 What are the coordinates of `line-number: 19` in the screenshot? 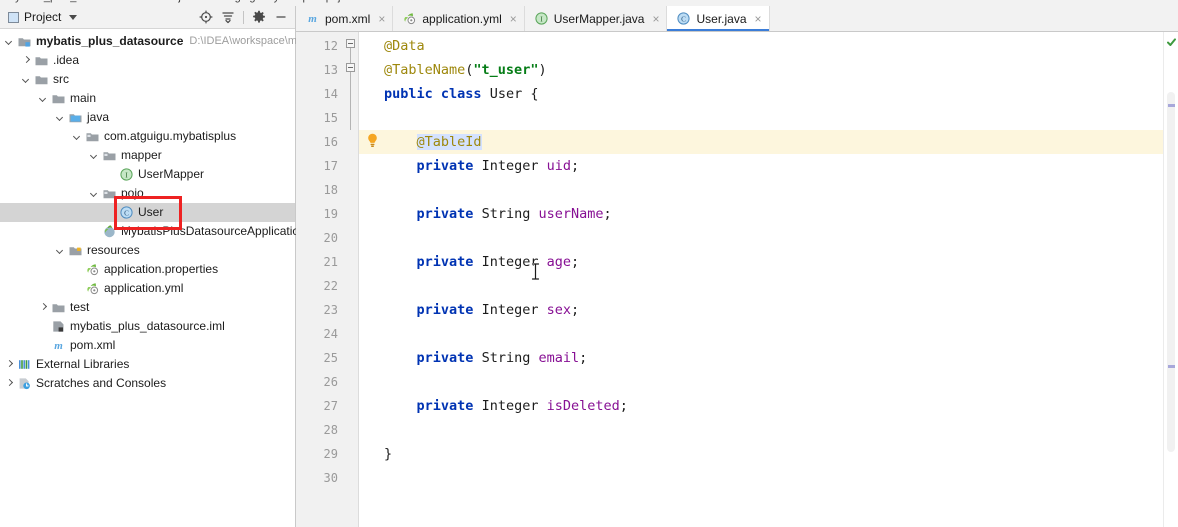 It's located at (330, 214).